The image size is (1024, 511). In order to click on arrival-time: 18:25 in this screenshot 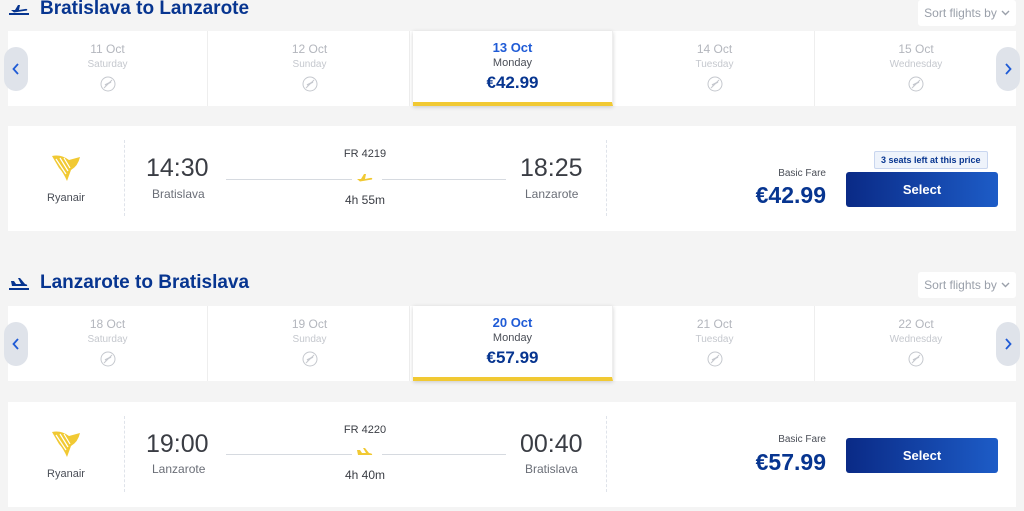, I will do `click(551, 168)`.